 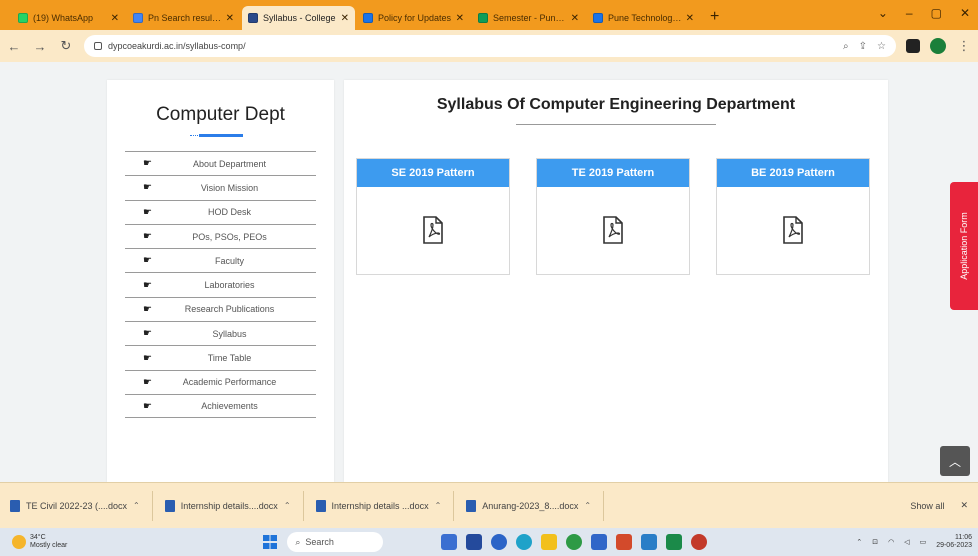 What do you see at coordinates (474, 542) in the screenshot?
I see `word-icon` at bounding box center [474, 542].